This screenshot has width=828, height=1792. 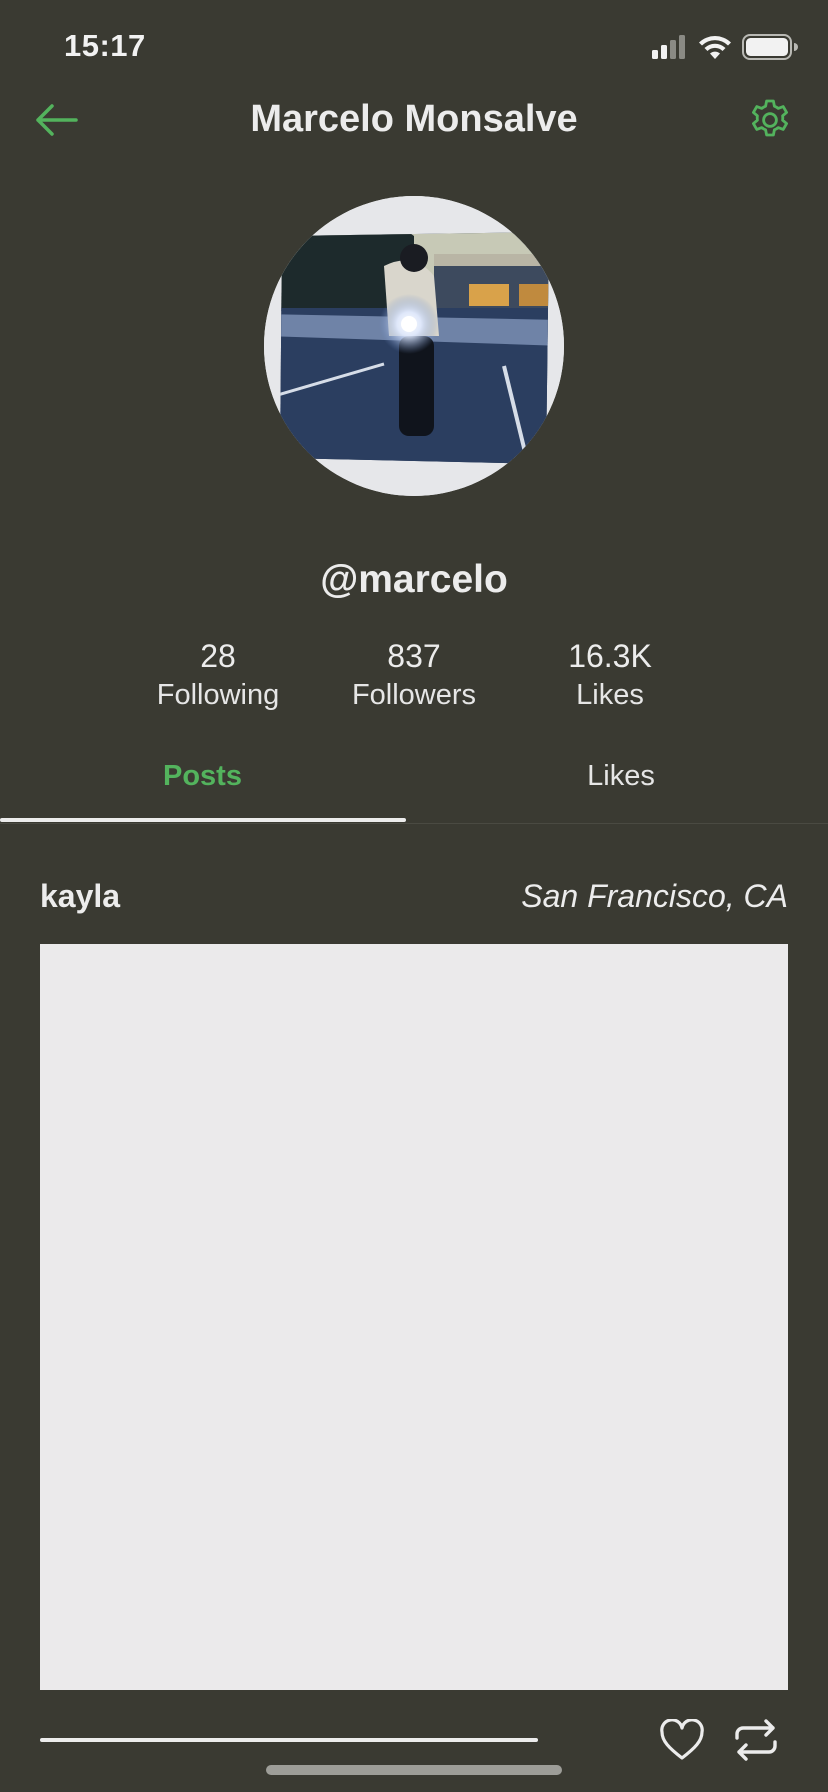 What do you see at coordinates (610, 675) in the screenshot?
I see `stat-likes: 16.3K Likes` at bounding box center [610, 675].